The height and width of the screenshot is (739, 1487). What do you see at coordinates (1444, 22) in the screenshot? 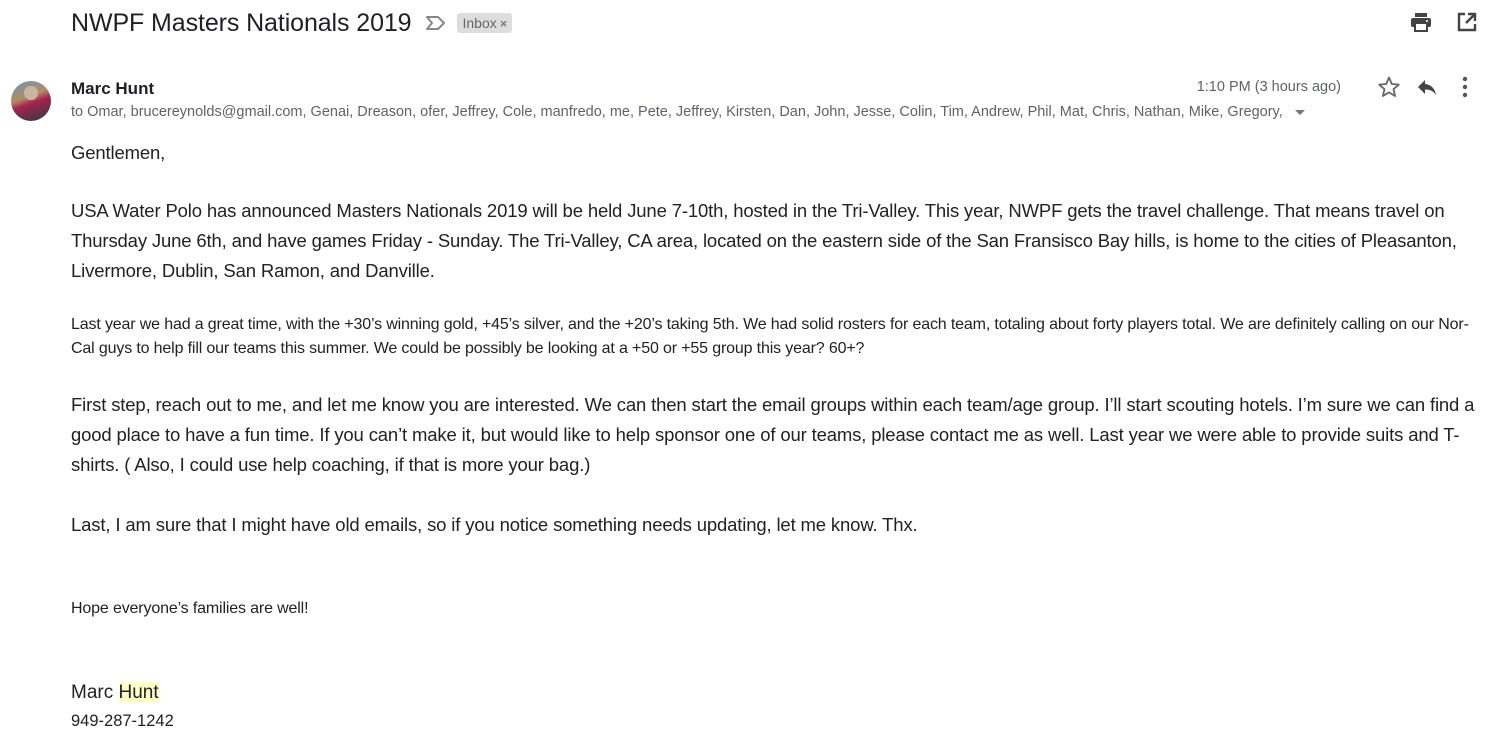
I see `top-actions` at bounding box center [1444, 22].